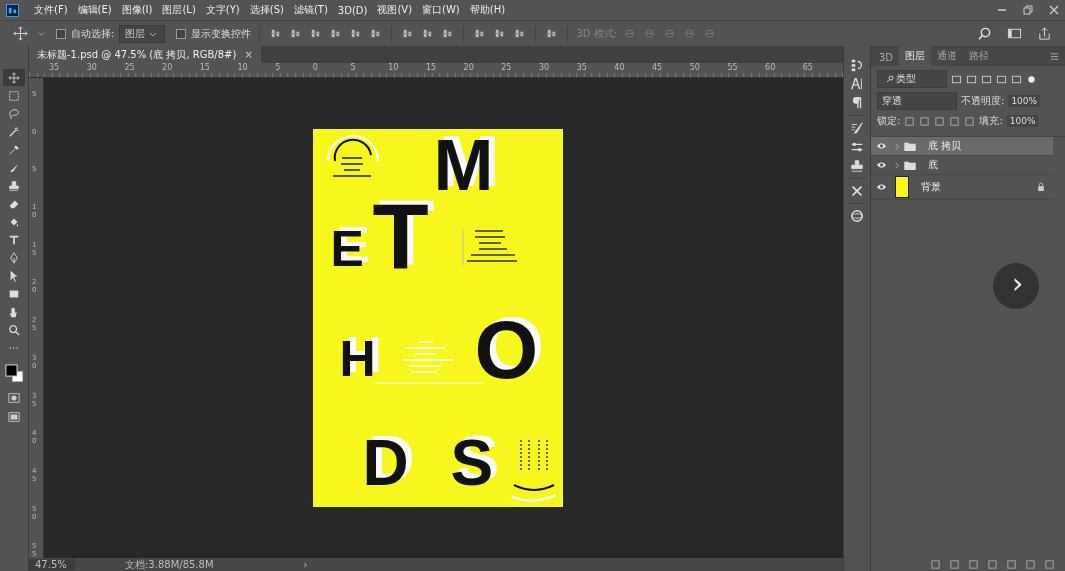 The height and width of the screenshot is (571, 1065). What do you see at coordinates (266, 10) in the screenshot?
I see `menu-item: 选择(S)` at bounding box center [266, 10].